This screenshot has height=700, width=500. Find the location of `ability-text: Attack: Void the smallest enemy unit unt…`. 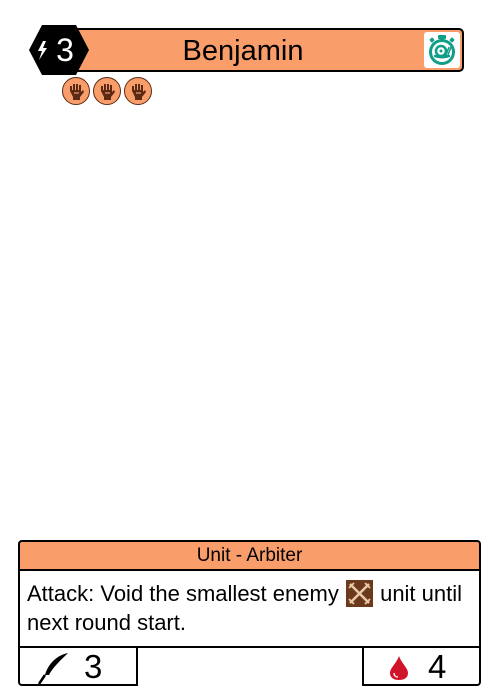

ability-text: Attack: Void the smallest enemy unit unt… is located at coordinates (249, 608).